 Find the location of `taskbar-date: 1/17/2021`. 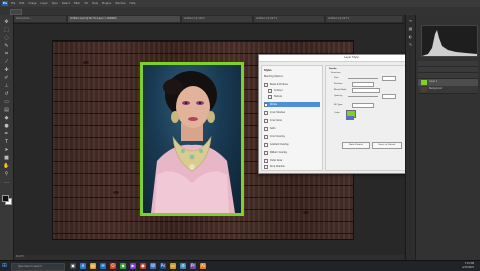

taskbar-date: 1/17/2021 is located at coordinates (468, 267).